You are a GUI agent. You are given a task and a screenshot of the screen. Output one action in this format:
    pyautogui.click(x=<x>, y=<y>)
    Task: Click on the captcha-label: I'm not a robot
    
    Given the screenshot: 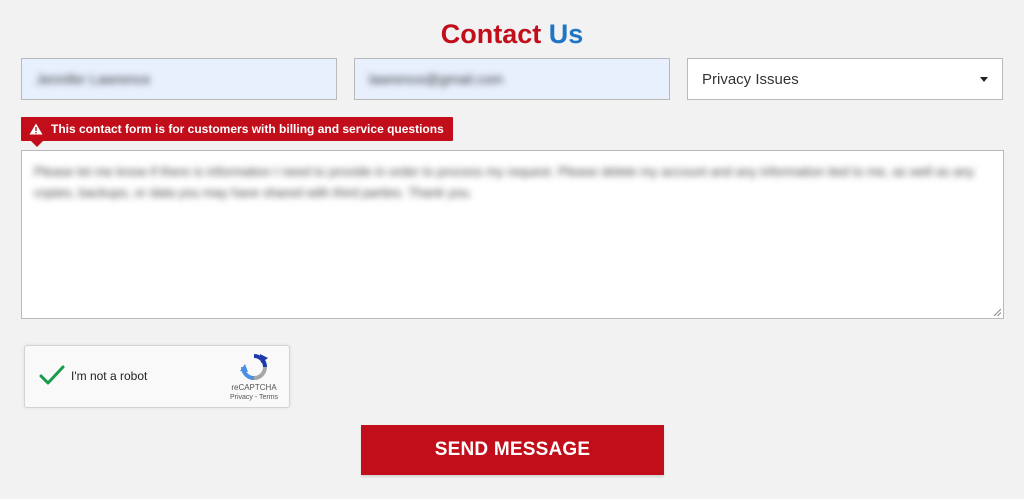 What is the action you would take?
    pyautogui.click(x=109, y=376)
    